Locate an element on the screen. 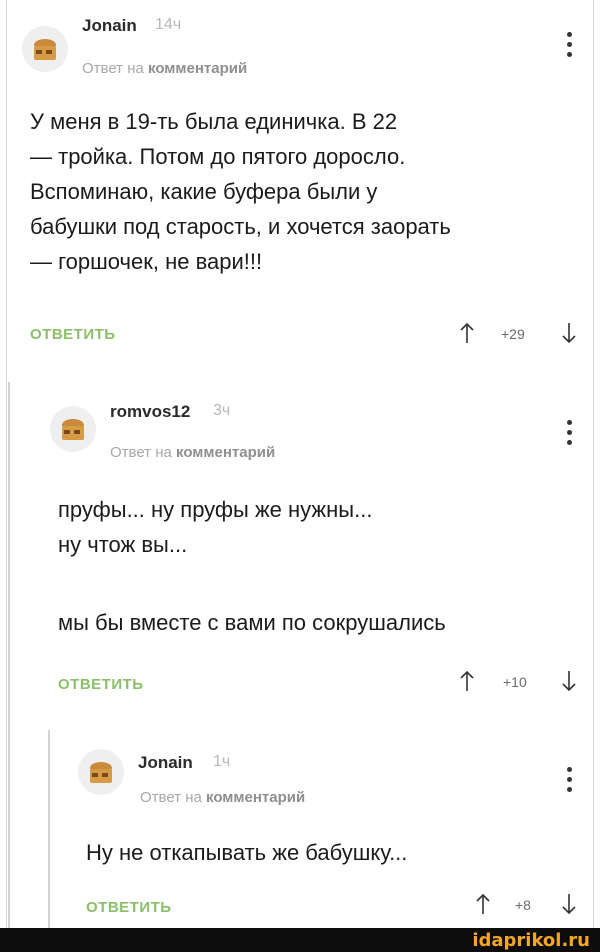  timestamp: 3ч is located at coordinates (222, 410).